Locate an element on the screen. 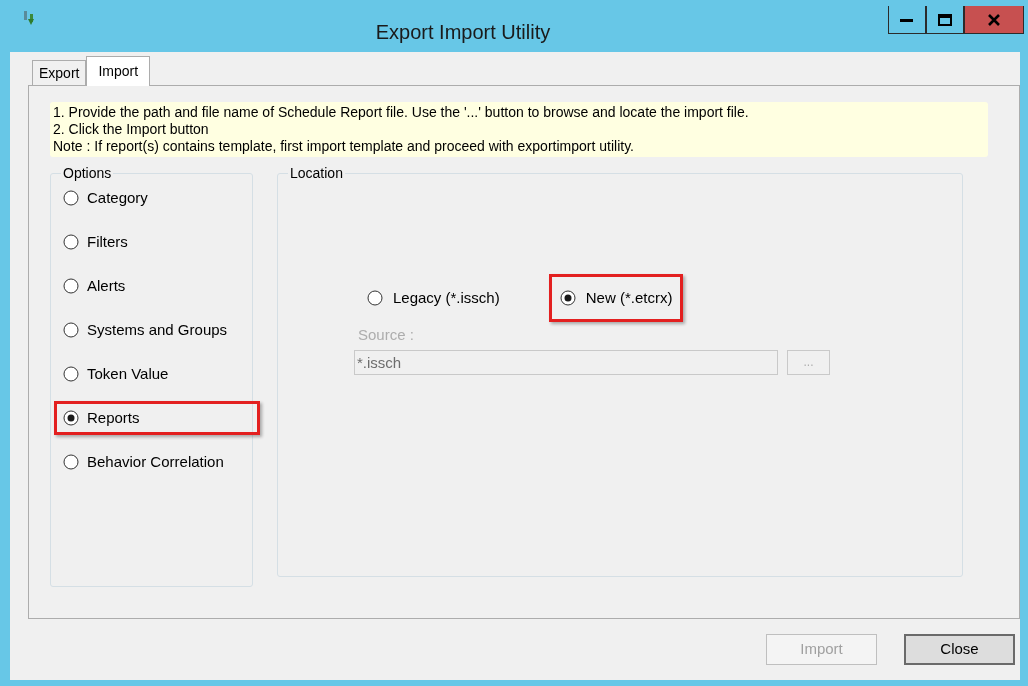  option-label: Filters is located at coordinates (107, 242).